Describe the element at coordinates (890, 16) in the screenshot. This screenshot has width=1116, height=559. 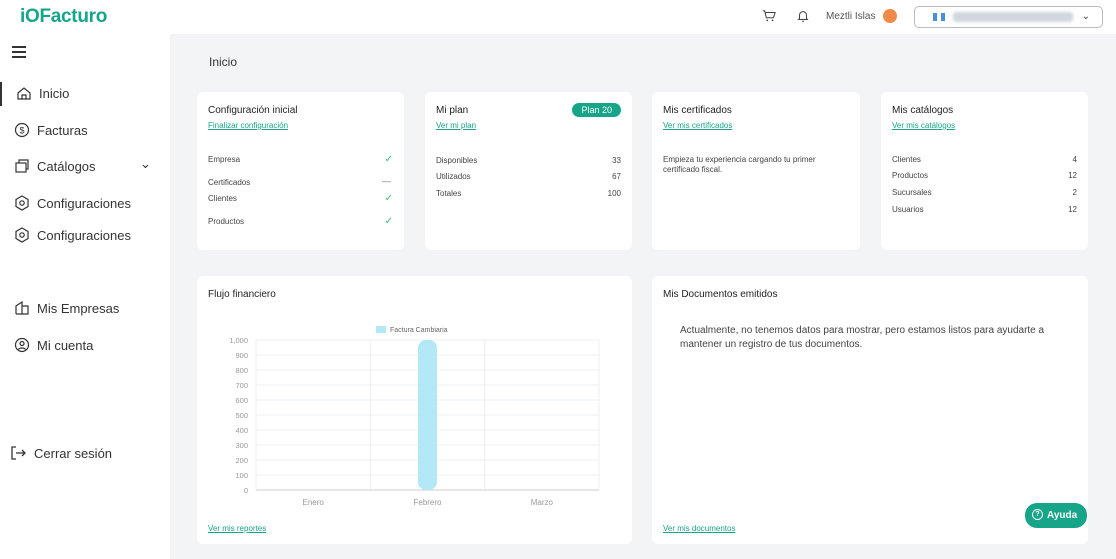
I see `user-avatar` at that location.